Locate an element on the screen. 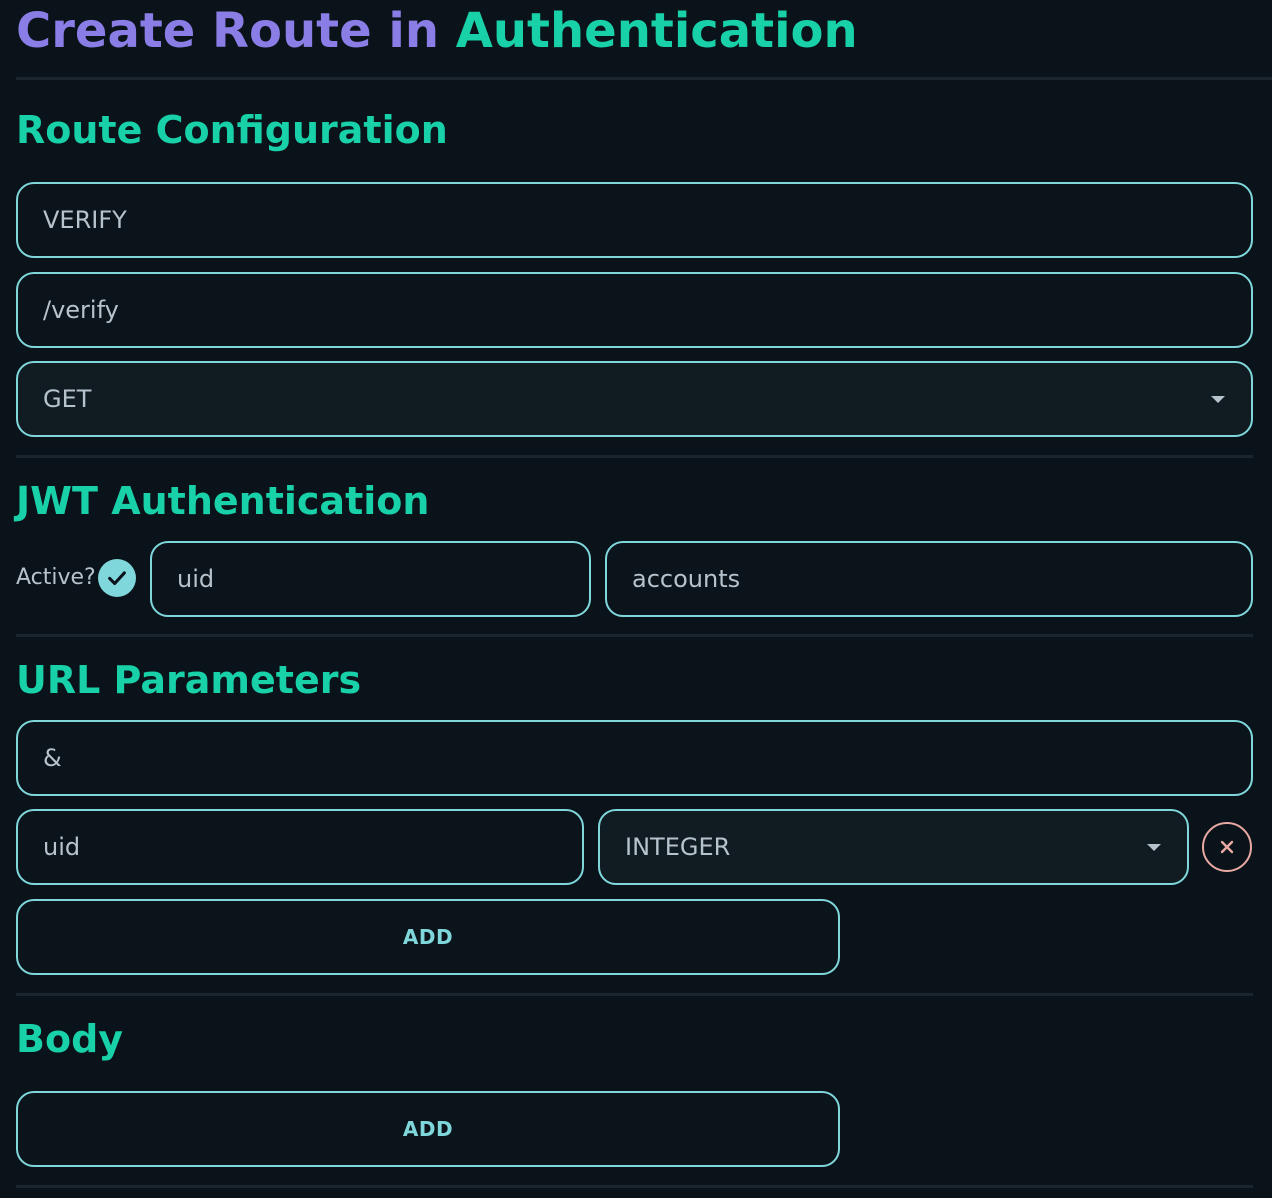  section-title-body: Body is located at coordinates (70, 1039).